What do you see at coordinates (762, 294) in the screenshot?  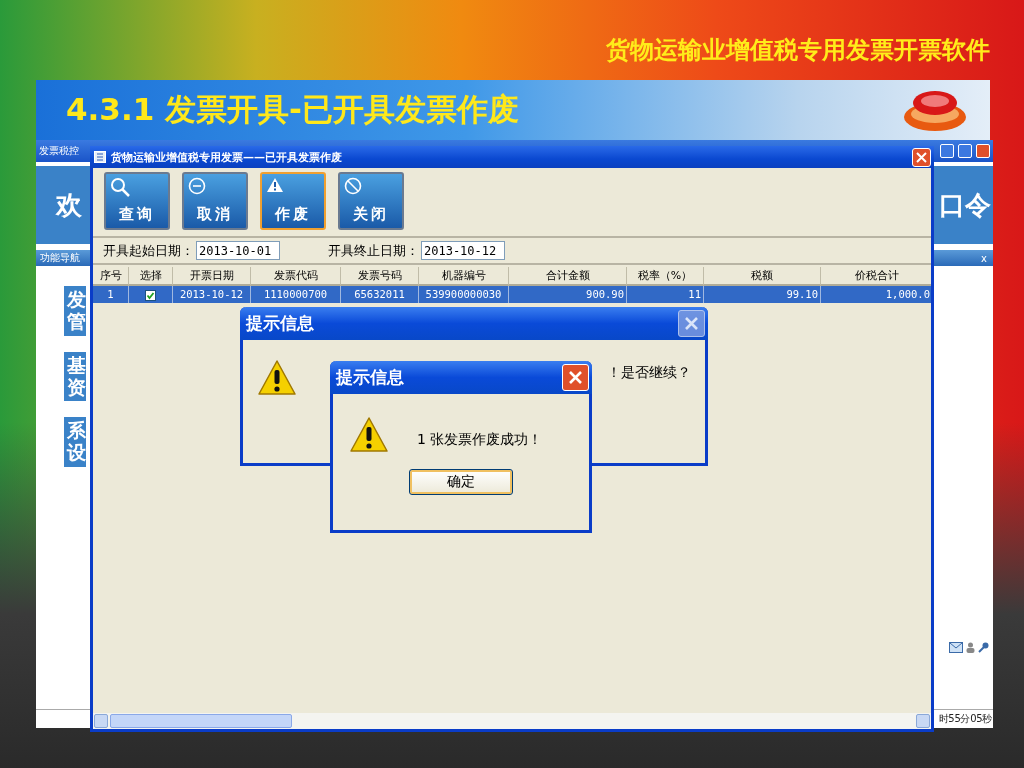 I see `table-cell: 99.10` at bounding box center [762, 294].